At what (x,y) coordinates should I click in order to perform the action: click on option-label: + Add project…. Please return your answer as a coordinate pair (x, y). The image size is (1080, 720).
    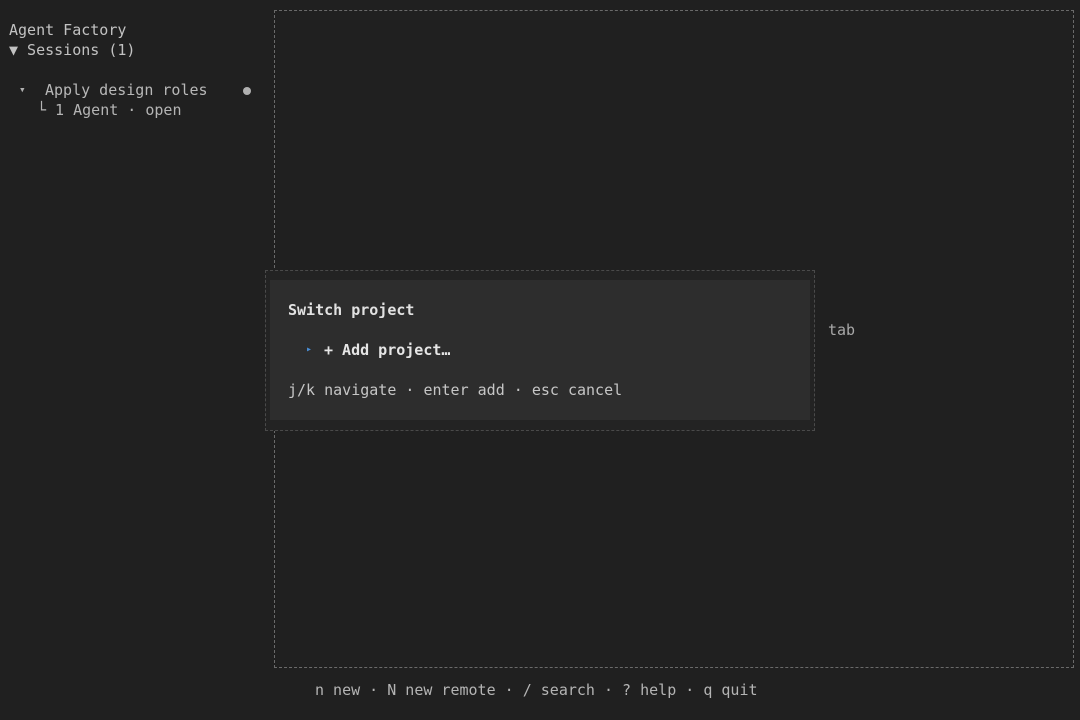
    Looking at the image, I should click on (387, 350).